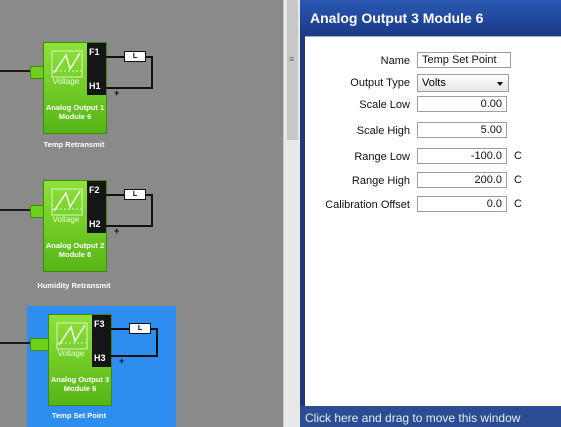 The height and width of the screenshot is (427, 561). What do you see at coordinates (75, 107) in the screenshot?
I see `module-name-line: Analog Output 1` at bounding box center [75, 107].